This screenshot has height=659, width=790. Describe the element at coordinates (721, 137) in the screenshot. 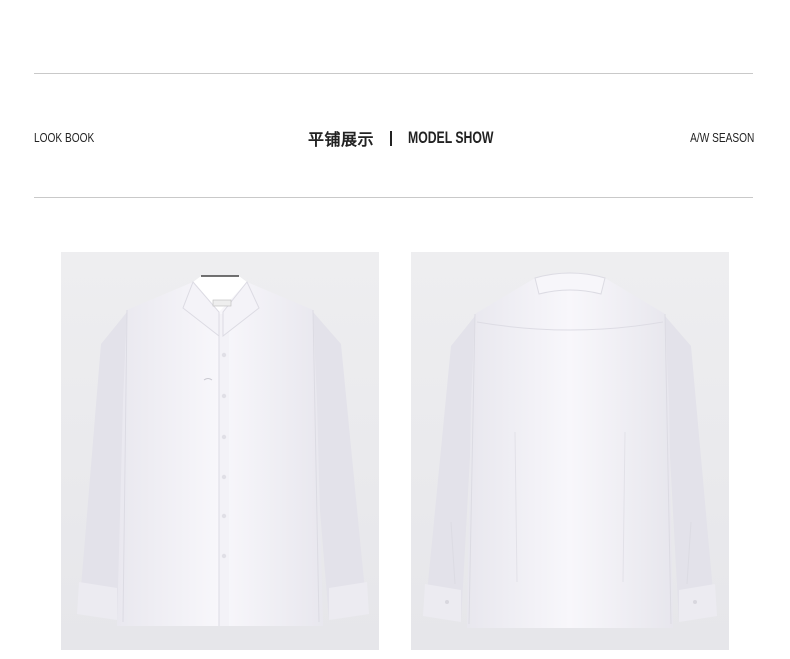

I see `season-label: A/W SEASON` at that location.